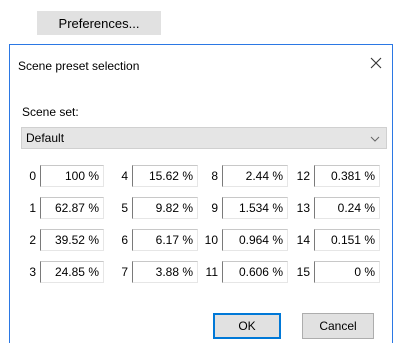 The height and width of the screenshot is (343, 396). I want to click on preset-value-field: 100 %, so click(72, 176).